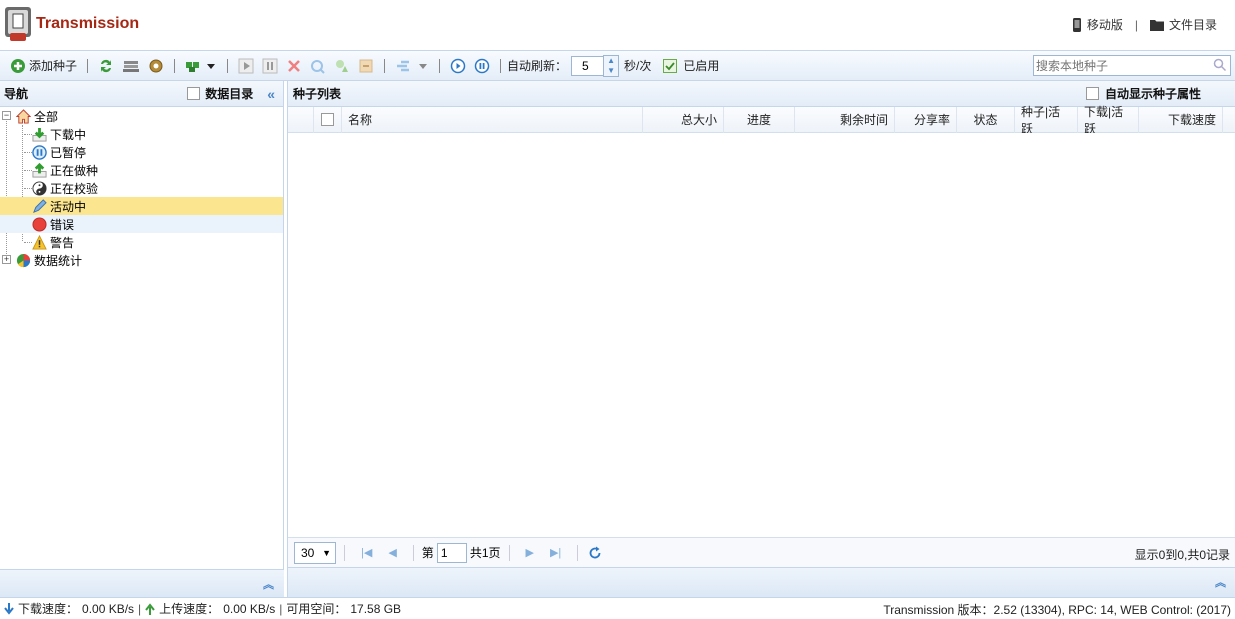  I want to click on refresh-interval-spinner: ▲ ▼, so click(611, 65).